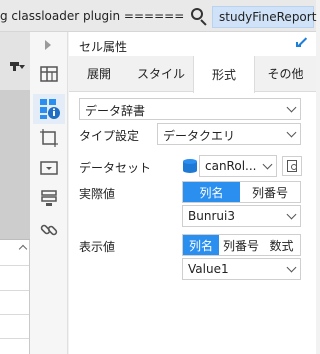 The image size is (320, 354). Describe the element at coordinates (109, 136) in the screenshot. I see `type-setting-label: タイプ設定` at that location.